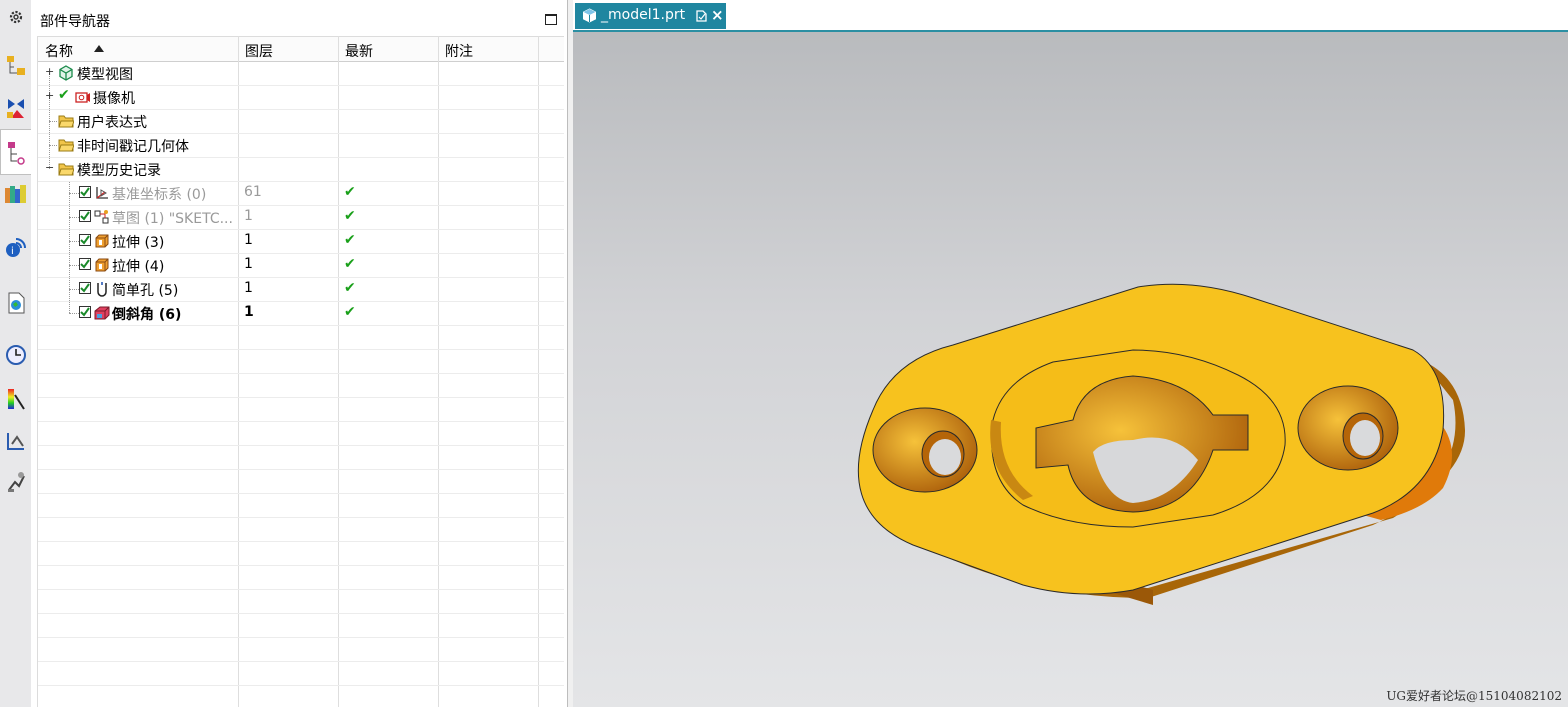  Describe the element at coordinates (459, 51) in the screenshot. I see `column-note-header: 附注` at that location.